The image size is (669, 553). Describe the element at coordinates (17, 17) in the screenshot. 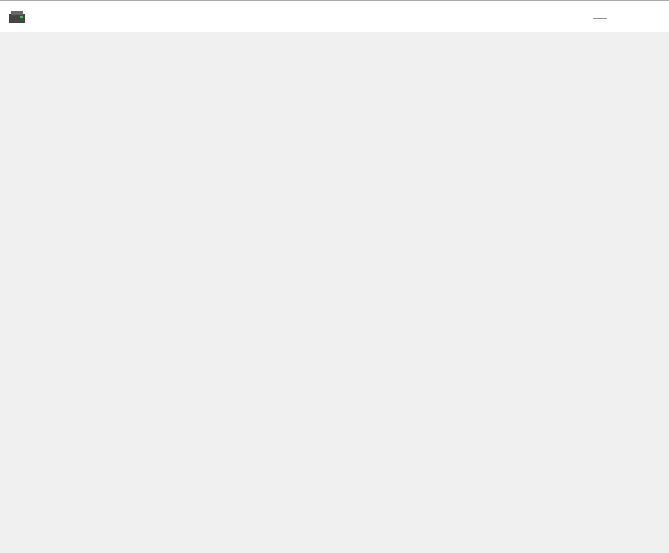

I see `disk-management-icon` at that location.